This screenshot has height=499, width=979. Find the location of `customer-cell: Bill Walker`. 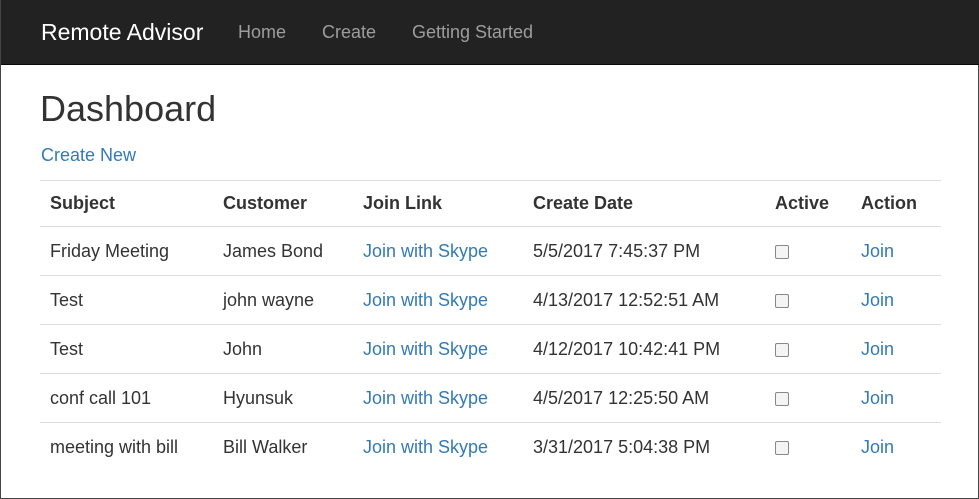

customer-cell: Bill Walker is located at coordinates (283, 446).